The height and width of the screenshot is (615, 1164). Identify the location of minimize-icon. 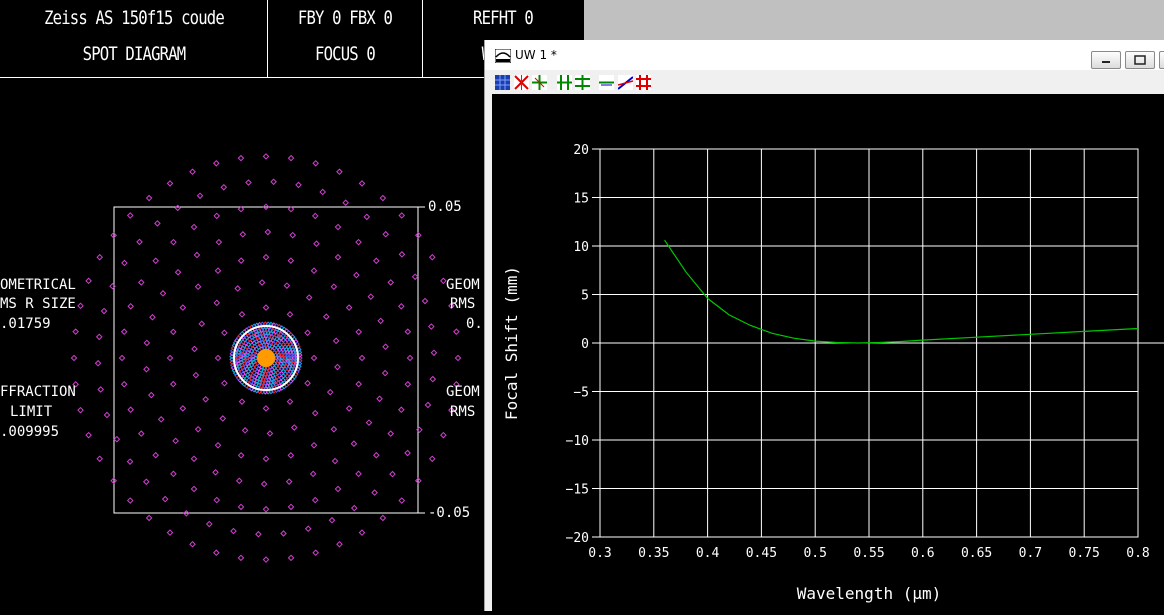
(1106, 62).